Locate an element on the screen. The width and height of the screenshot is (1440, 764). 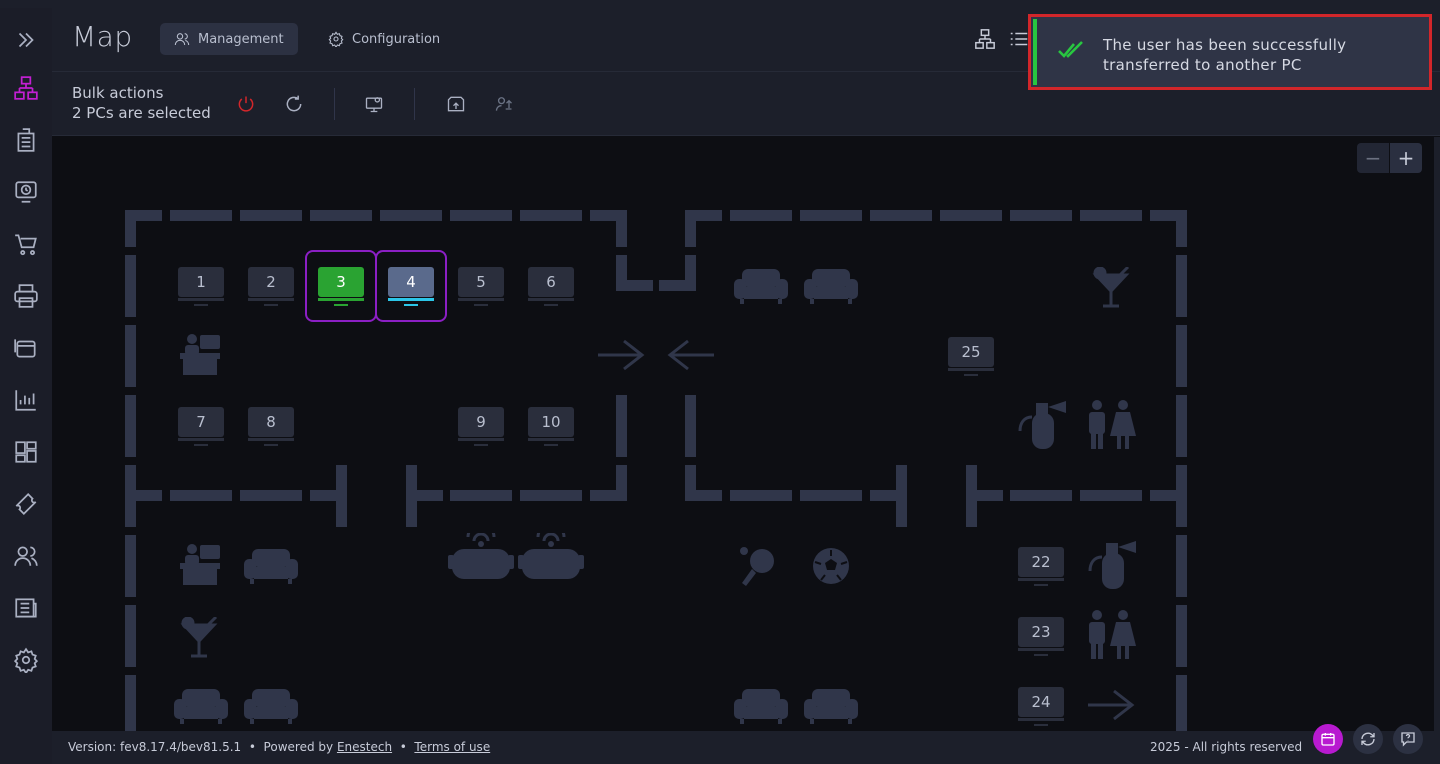
pc-station-25: 25 is located at coordinates (971, 358).